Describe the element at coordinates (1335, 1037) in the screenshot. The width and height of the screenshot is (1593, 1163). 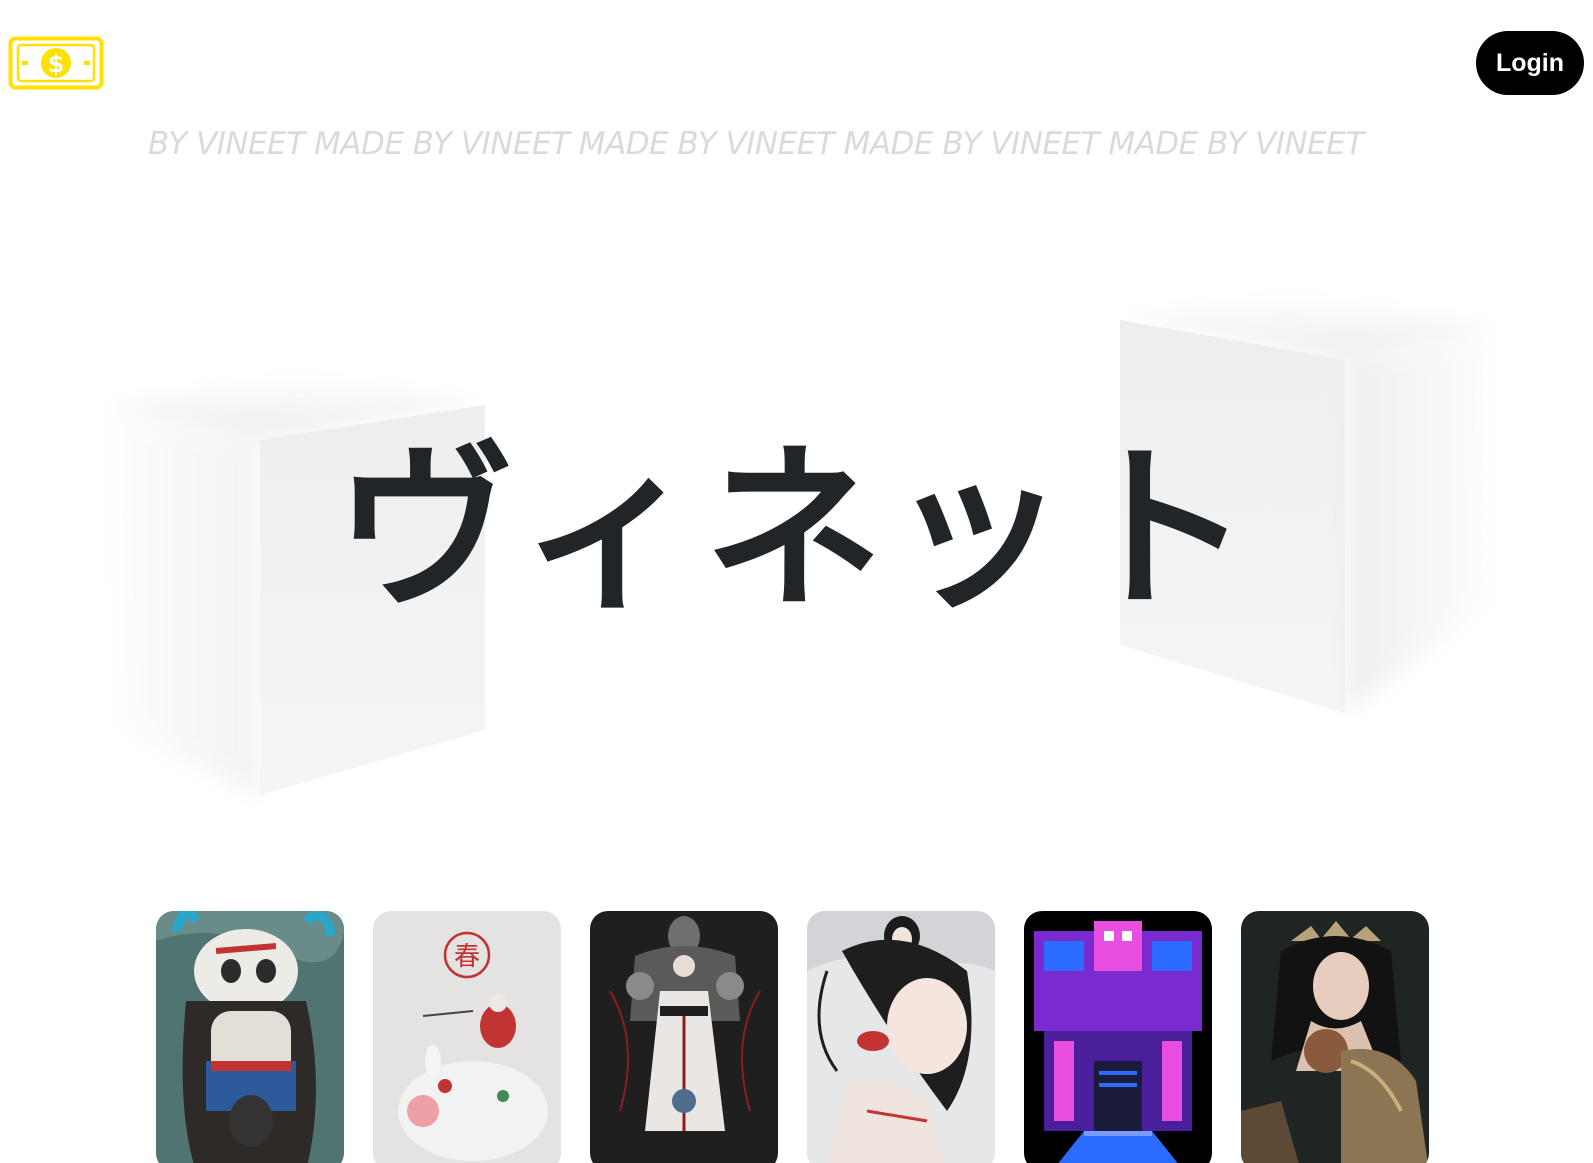
I see `artwork-card-crowned-lady` at that location.